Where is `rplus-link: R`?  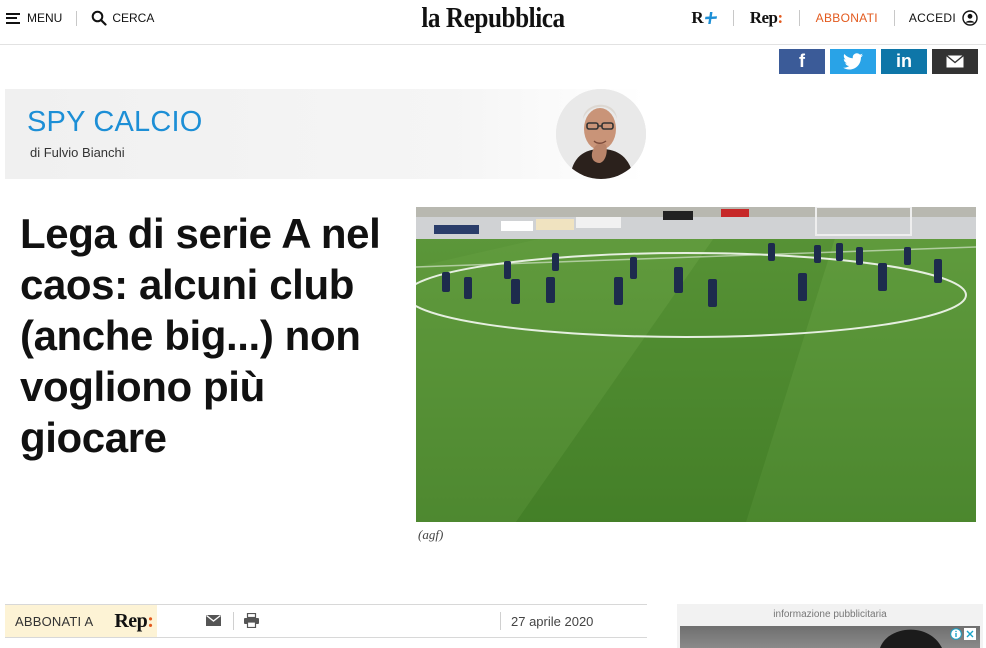 rplus-link: R is located at coordinates (704, 18).